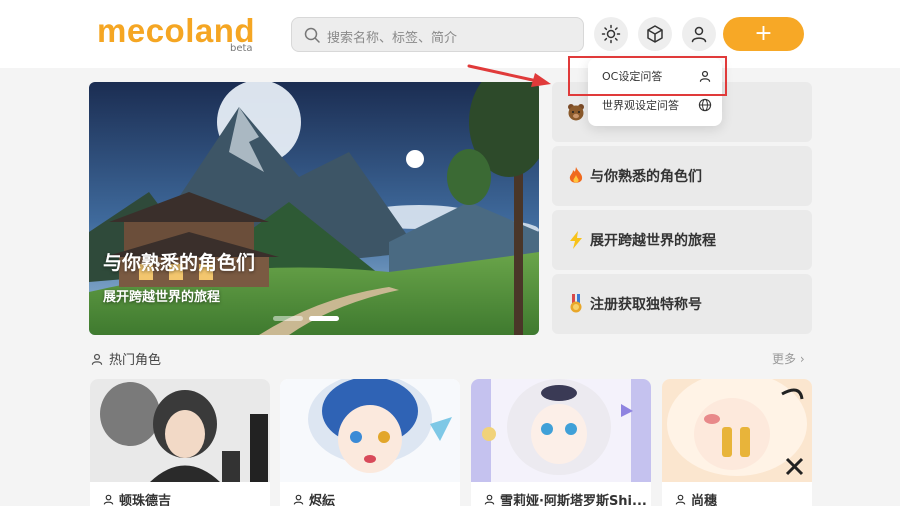 Image resolution: width=900 pixels, height=506 pixels. I want to click on medal-icon, so click(576, 304).